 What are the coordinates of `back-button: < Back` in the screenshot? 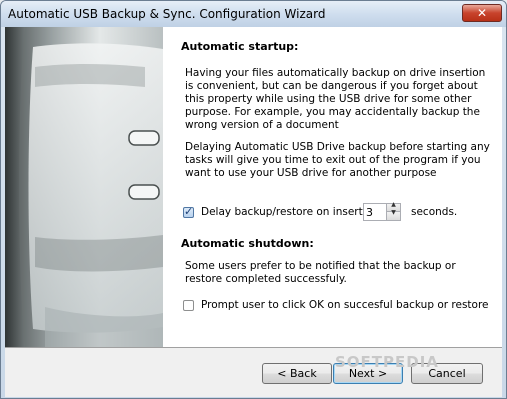 It's located at (297, 373).